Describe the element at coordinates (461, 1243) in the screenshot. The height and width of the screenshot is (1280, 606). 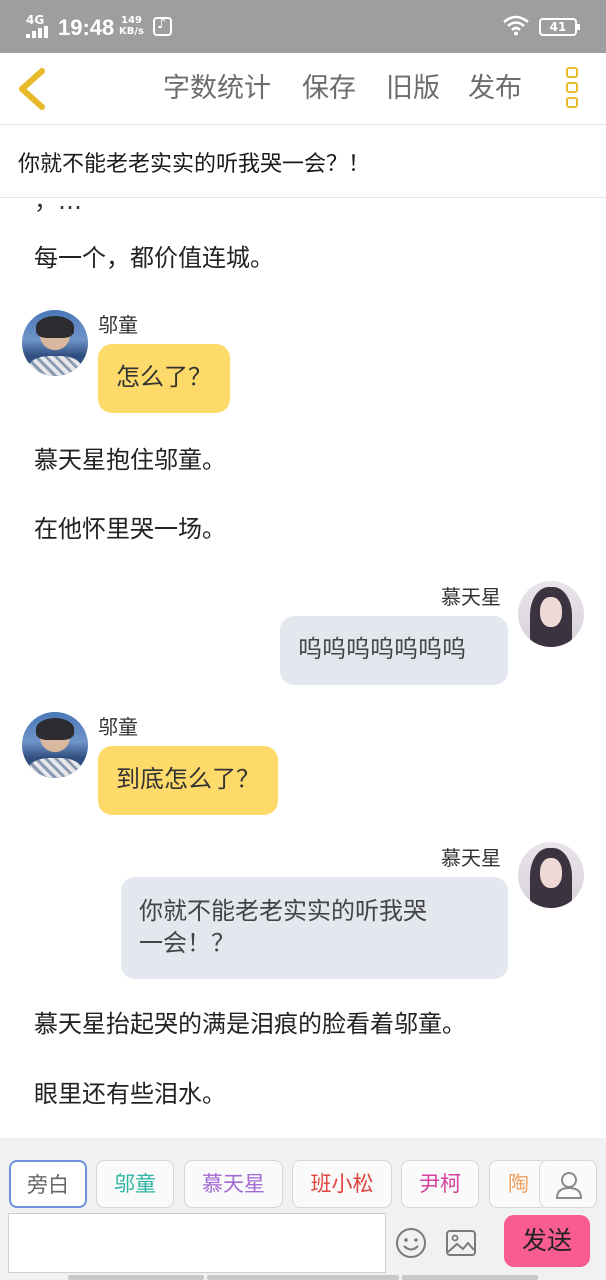
I see `image-icon` at that location.